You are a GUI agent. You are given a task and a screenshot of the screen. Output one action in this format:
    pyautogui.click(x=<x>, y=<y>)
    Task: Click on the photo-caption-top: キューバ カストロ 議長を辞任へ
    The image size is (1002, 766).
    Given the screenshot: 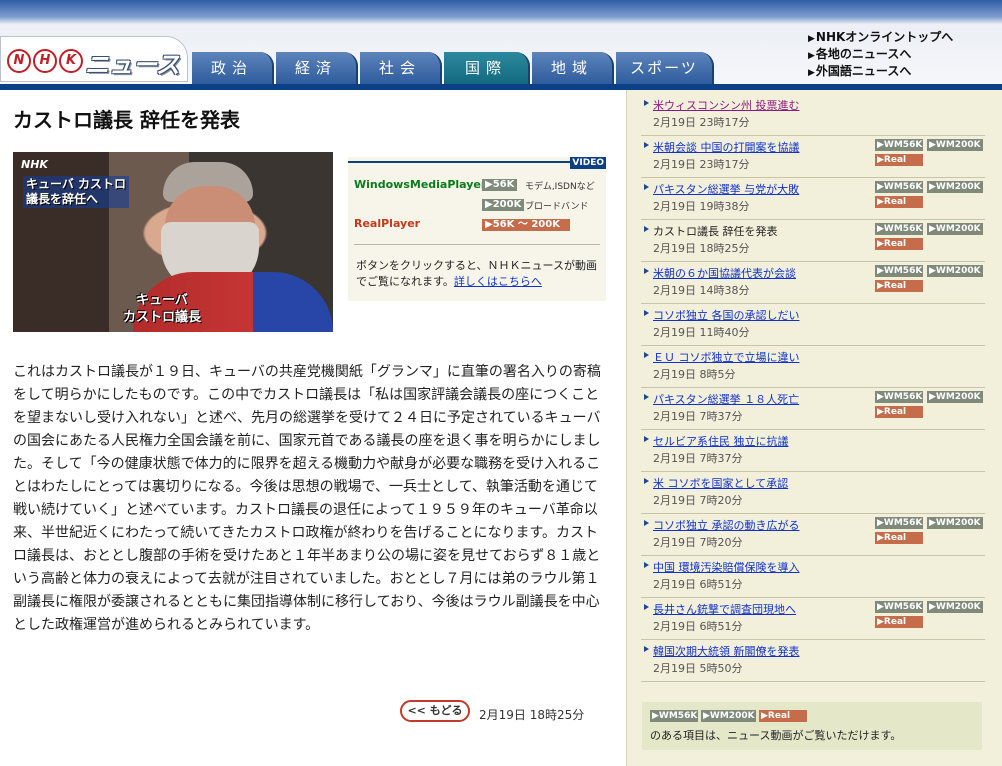 What is the action you would take?
    pyautogui.click(x=76, y=192)
    